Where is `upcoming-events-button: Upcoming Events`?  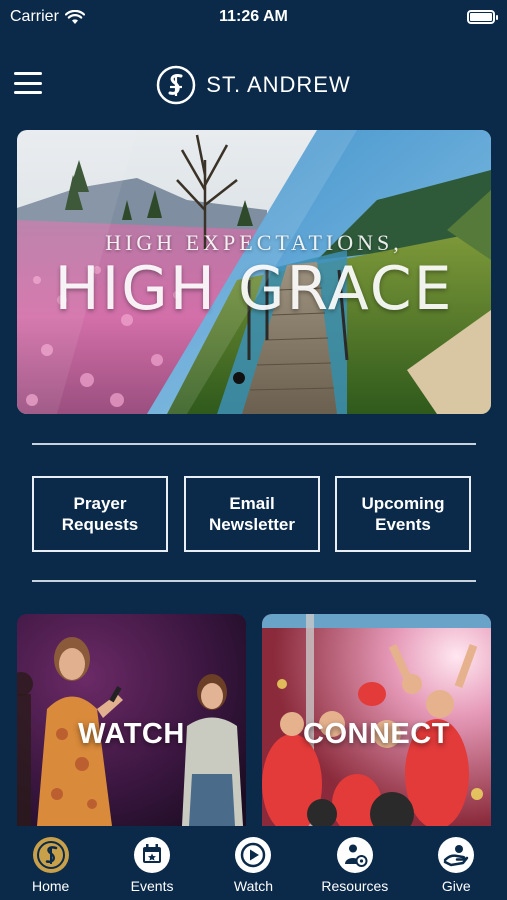
upcoming-events-button: Upcoming Events is located at coordinates (403, 514).